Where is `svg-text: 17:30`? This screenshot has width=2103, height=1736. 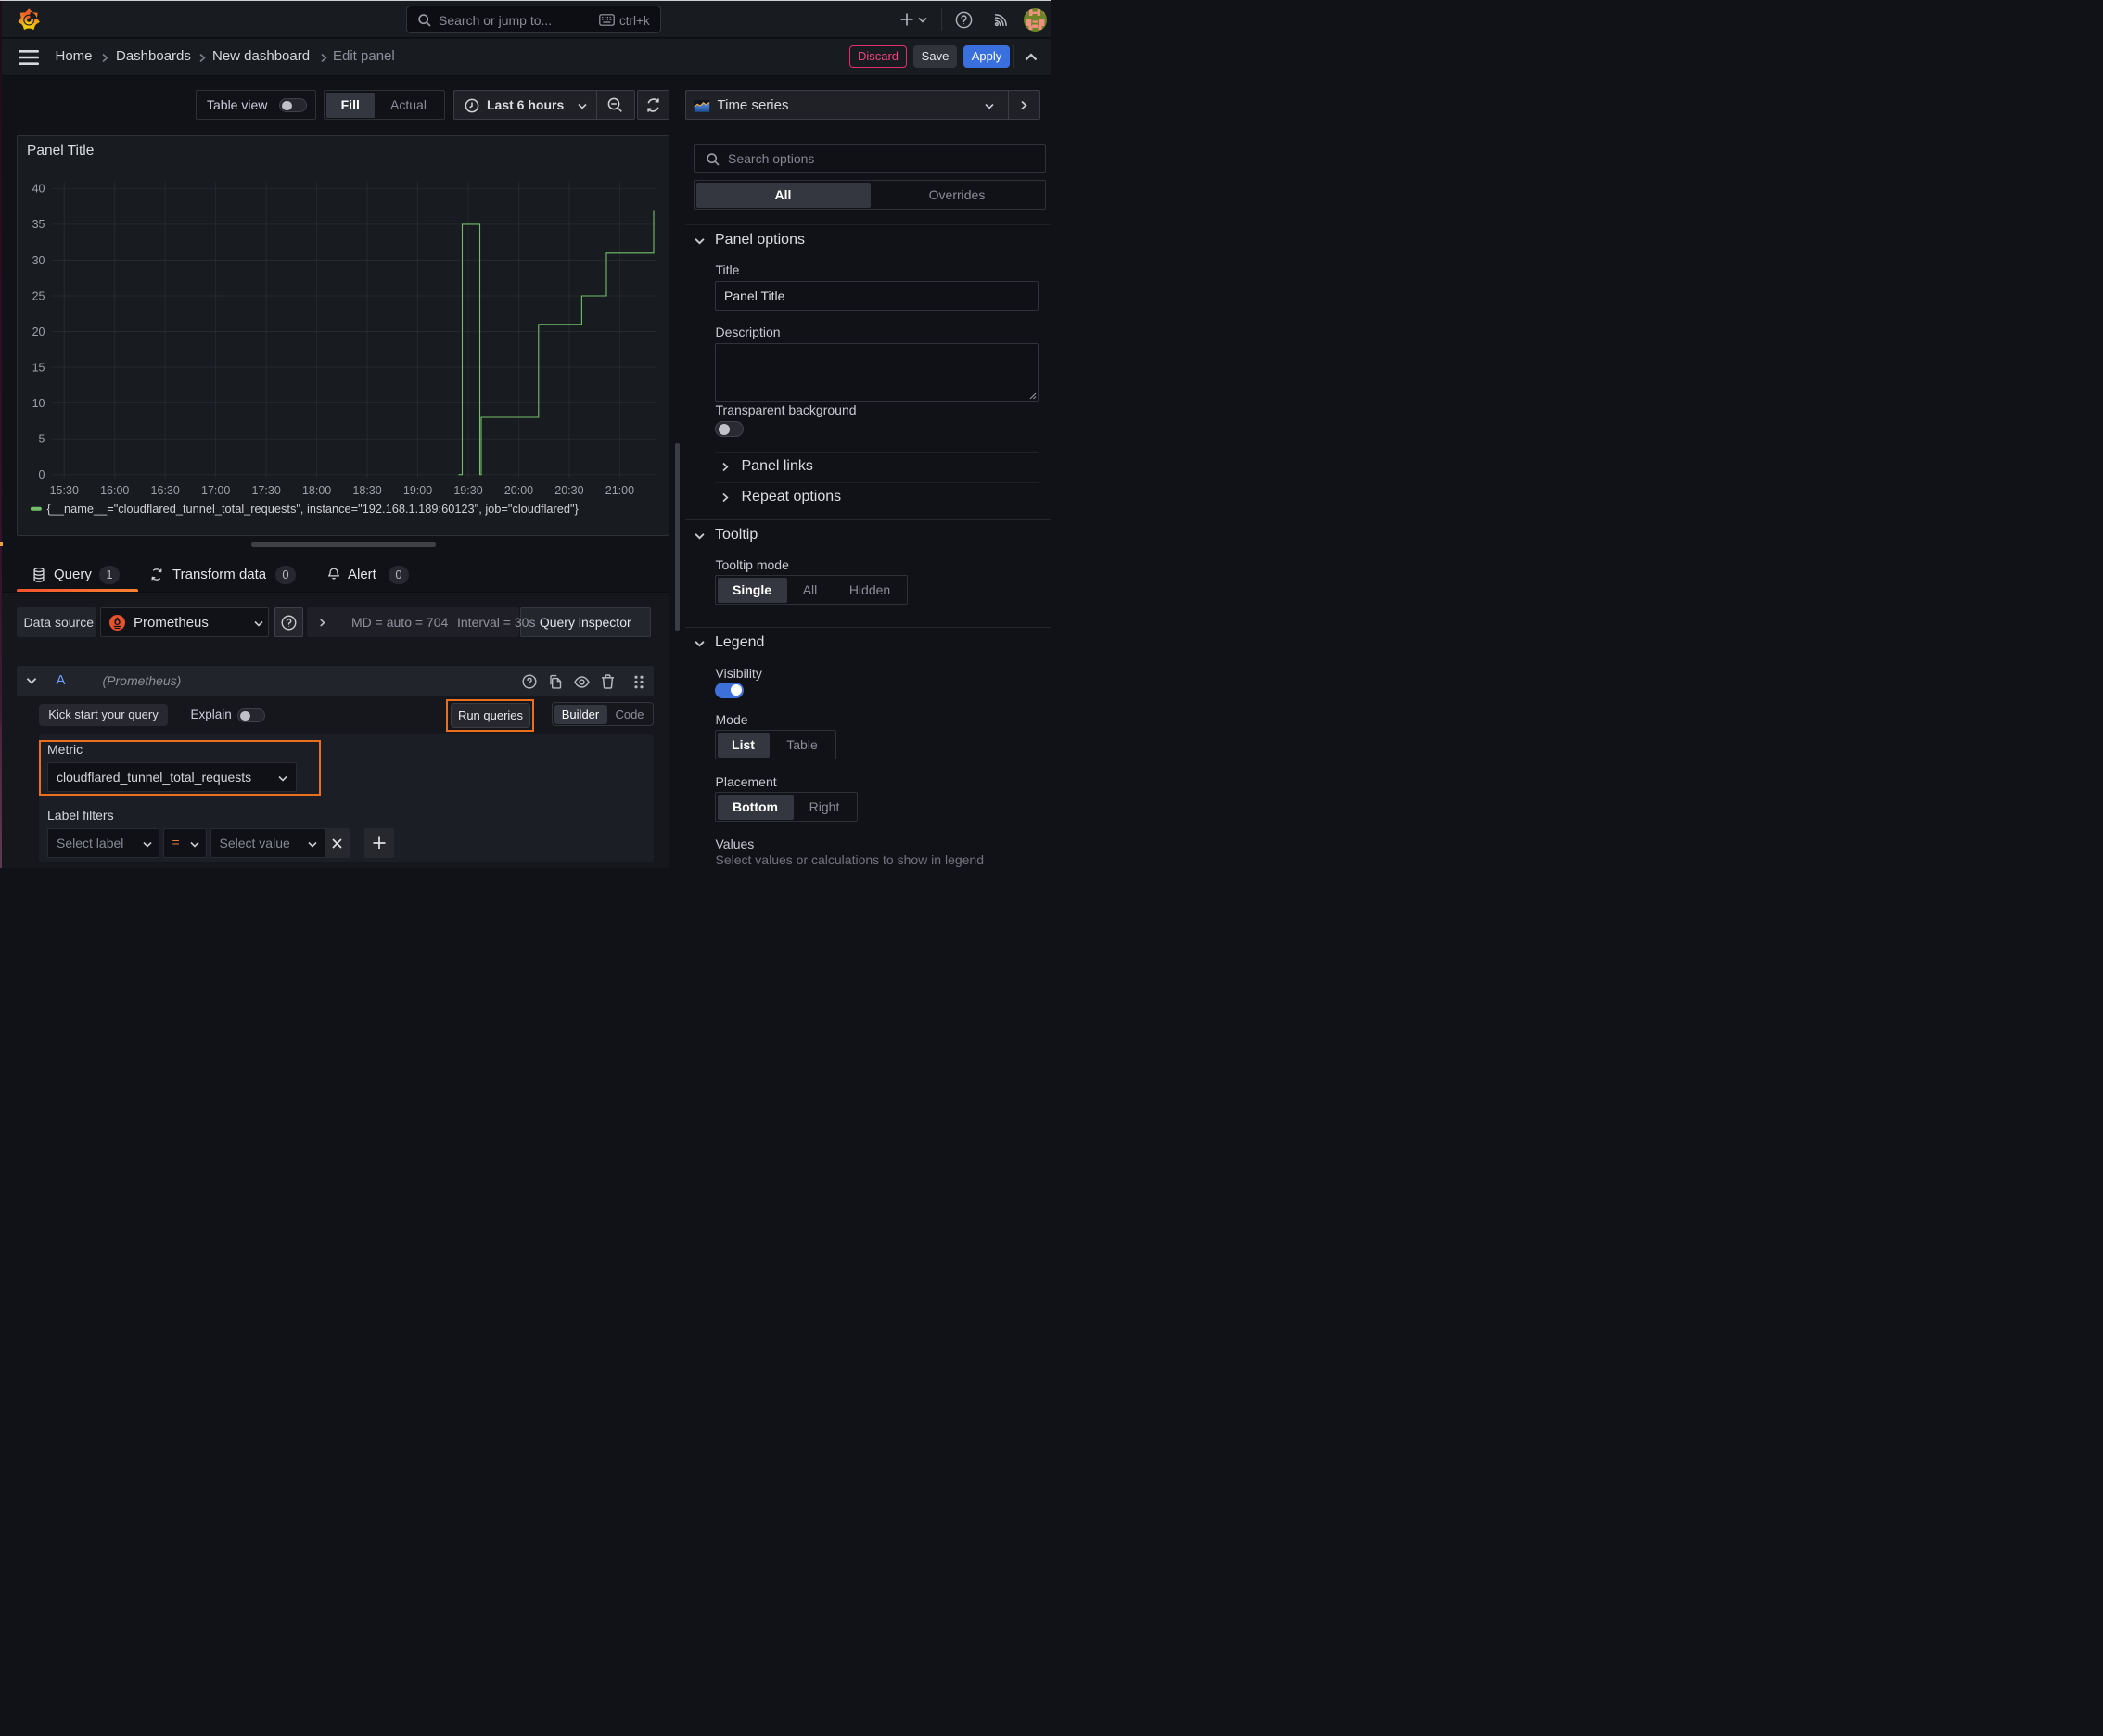 svg-text: 17:30 is located at coordinates (265, 490).